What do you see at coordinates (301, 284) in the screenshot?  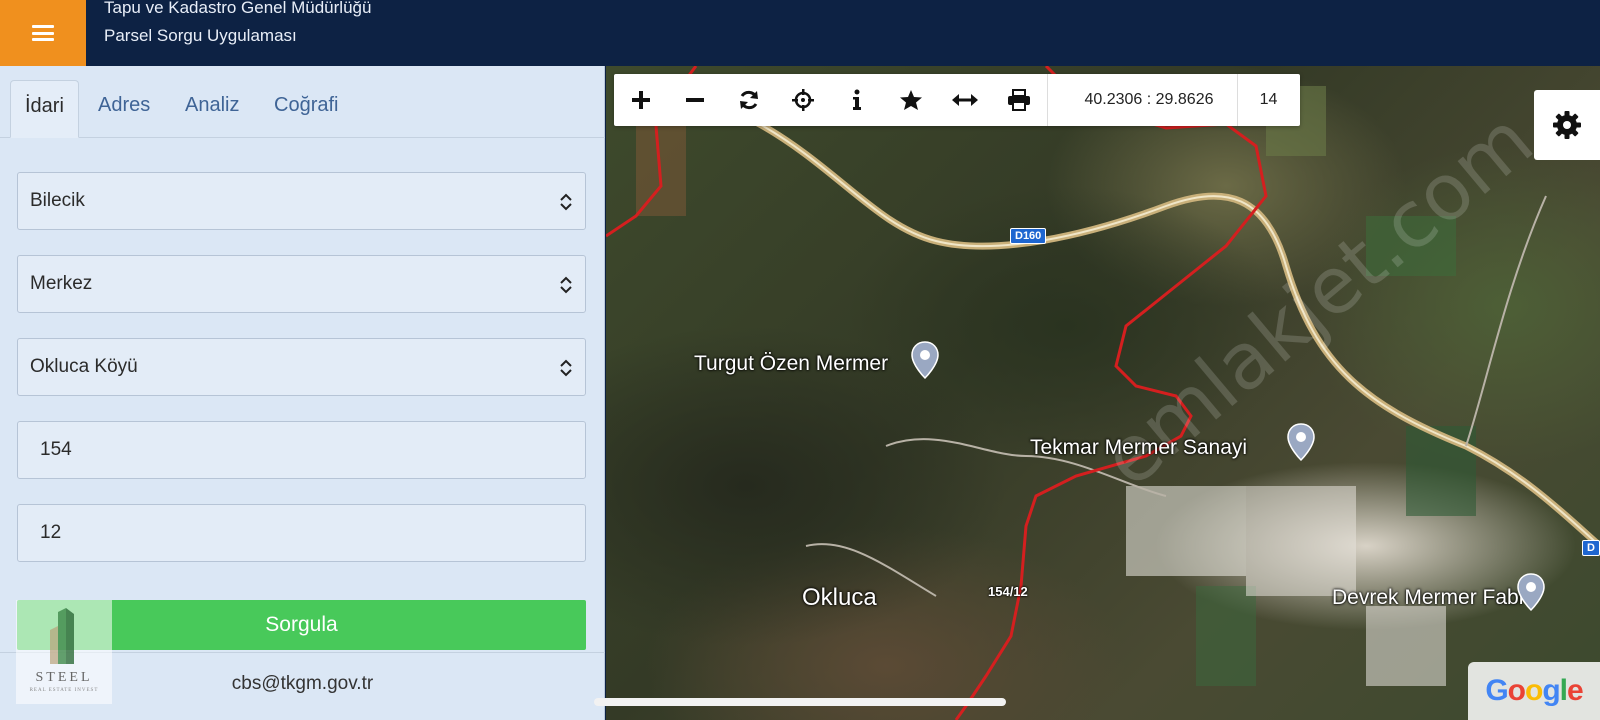 I see `district-select: Merkez` at bounding box center [301, 284].